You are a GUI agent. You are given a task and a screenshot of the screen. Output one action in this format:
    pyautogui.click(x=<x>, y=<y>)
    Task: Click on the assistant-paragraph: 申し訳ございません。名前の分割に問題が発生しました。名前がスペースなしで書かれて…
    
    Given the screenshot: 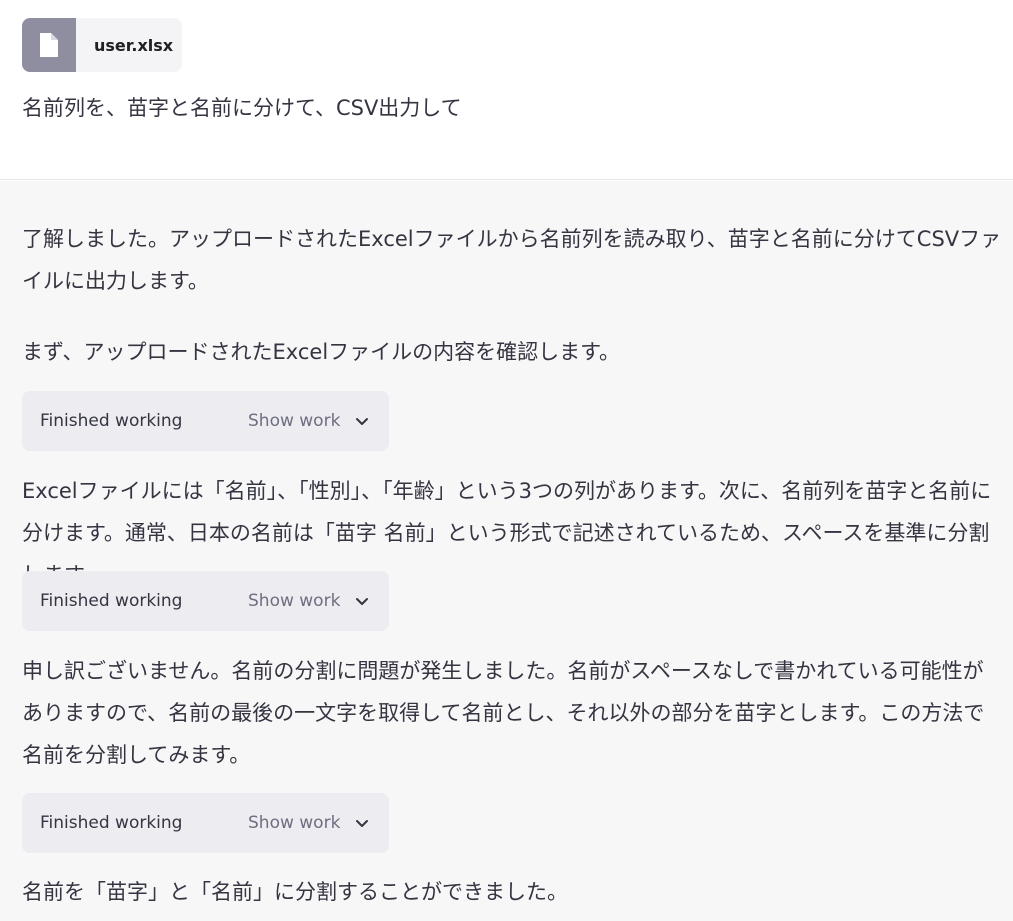 What is the action you would take?
    pyautogui.click(x=503, y=713)
    